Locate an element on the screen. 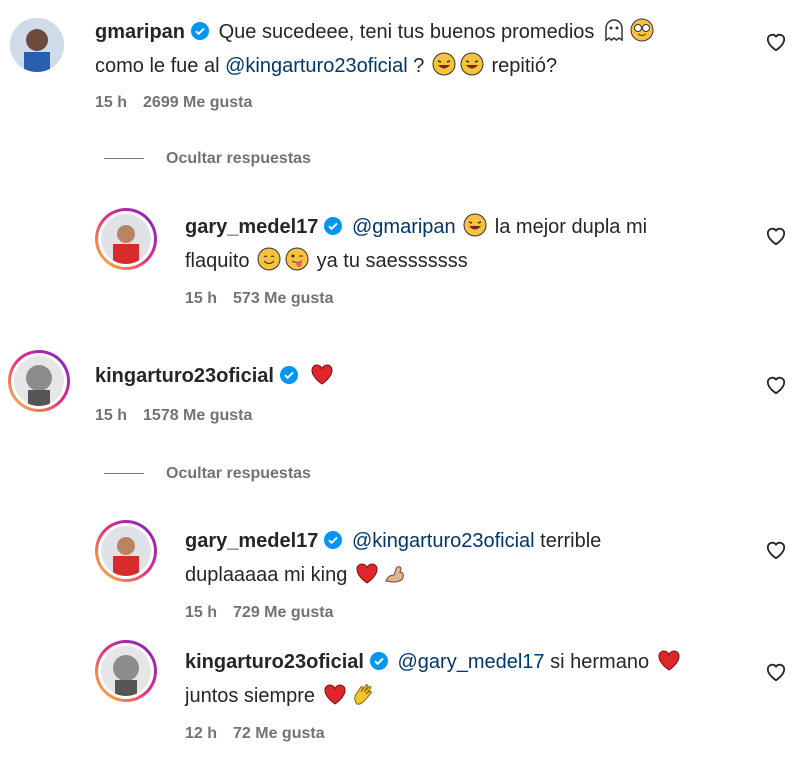  like-count: 573 Me gusta is located at coordinates (283, 298).